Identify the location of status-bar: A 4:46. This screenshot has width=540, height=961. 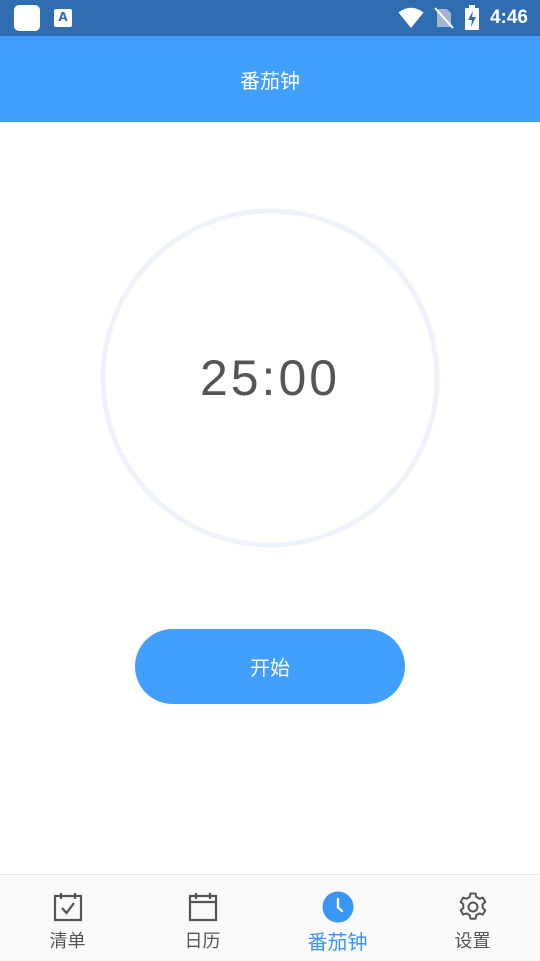
(270, 18).